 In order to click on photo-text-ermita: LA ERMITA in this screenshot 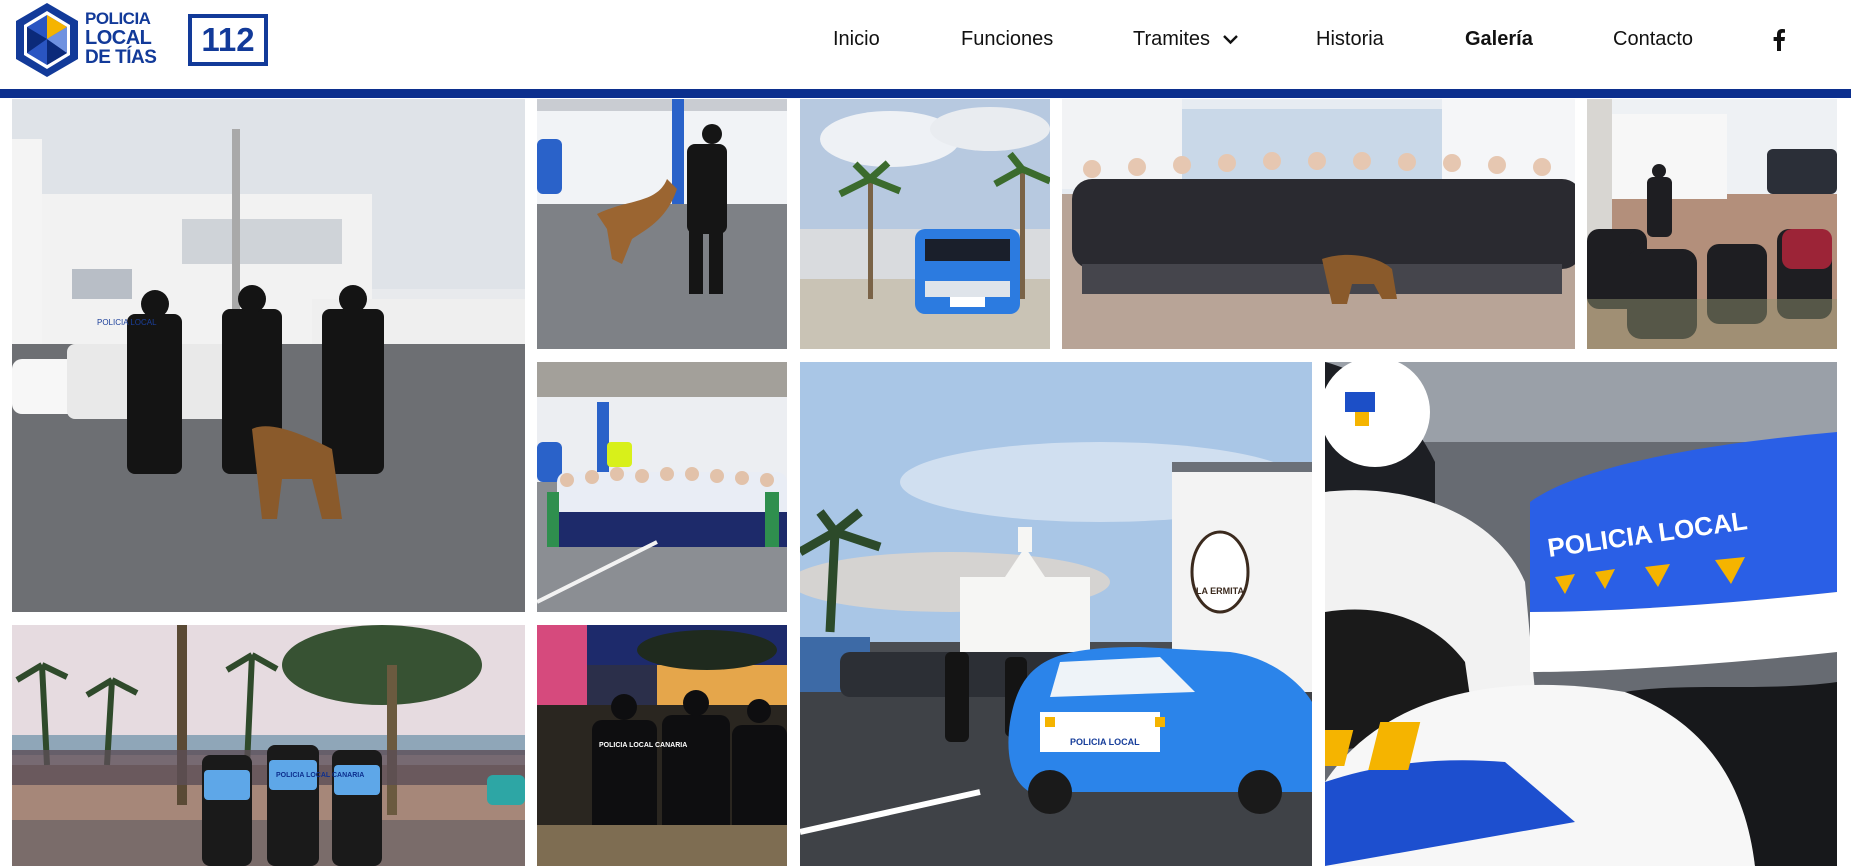, I will do `click(1220, 591)`.